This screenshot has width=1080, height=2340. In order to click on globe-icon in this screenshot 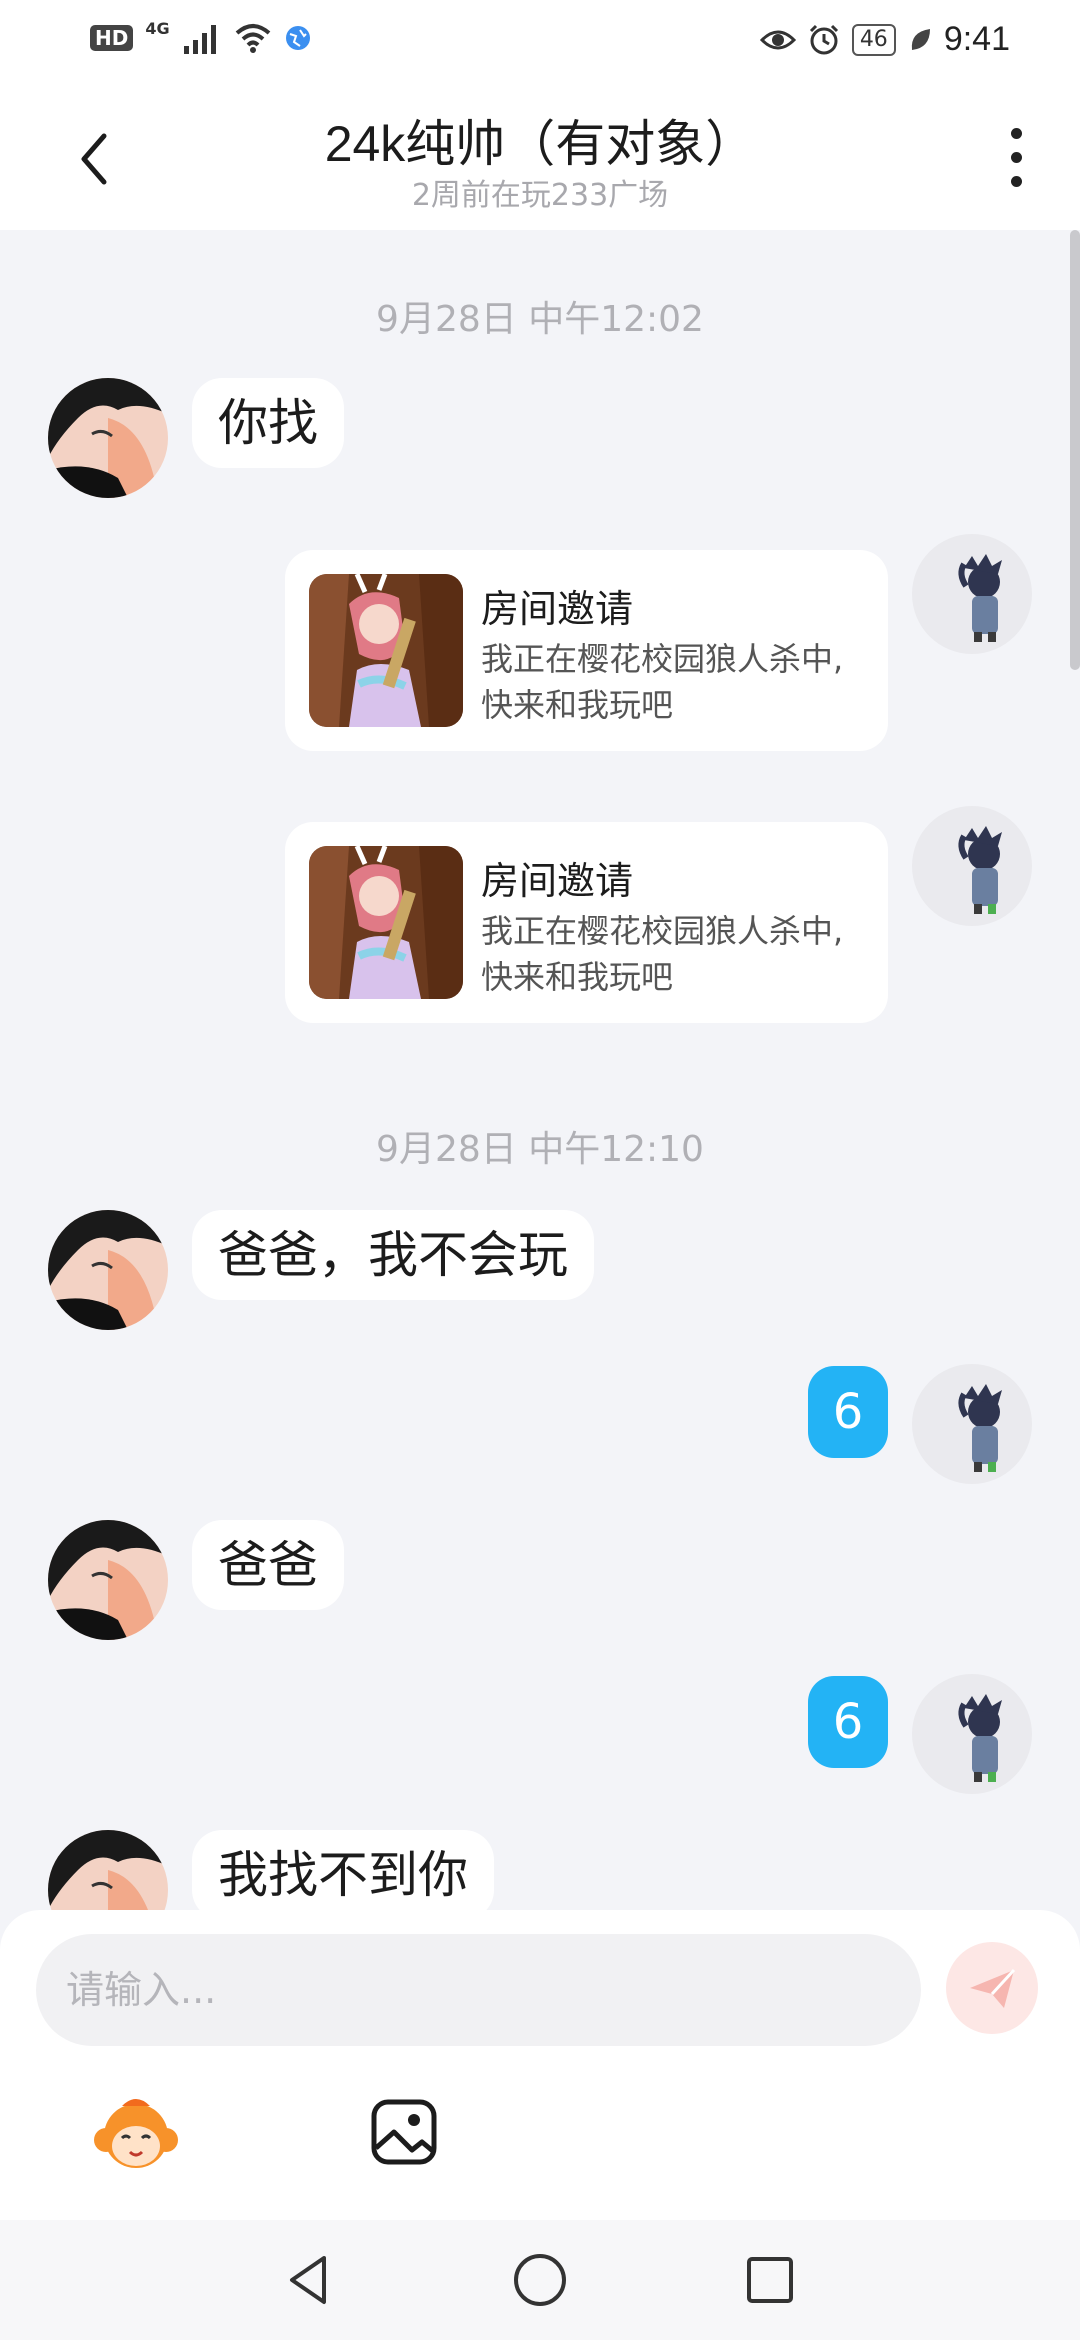, I will do `click(297, 38)`.